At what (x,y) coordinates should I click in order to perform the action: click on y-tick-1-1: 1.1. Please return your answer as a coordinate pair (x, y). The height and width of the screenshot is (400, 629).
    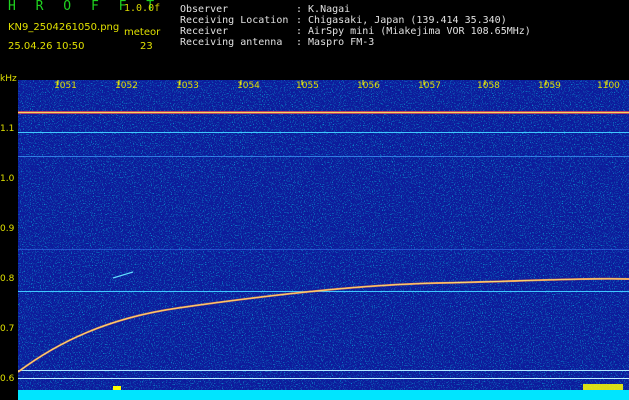
    Looking at the image, I should click on (7, 129).